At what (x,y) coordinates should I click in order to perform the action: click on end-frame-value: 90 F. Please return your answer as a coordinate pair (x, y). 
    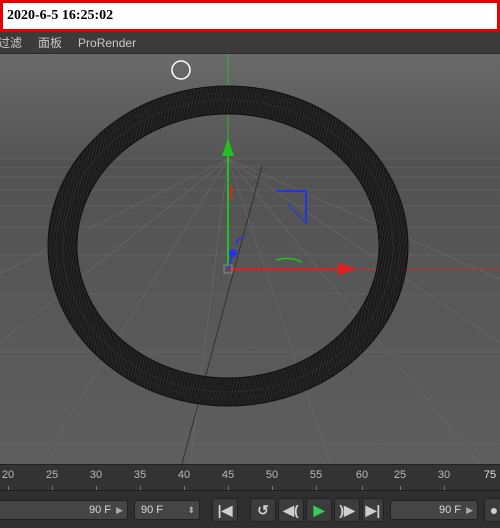
    Looking at the image, I should click on (449, 510).